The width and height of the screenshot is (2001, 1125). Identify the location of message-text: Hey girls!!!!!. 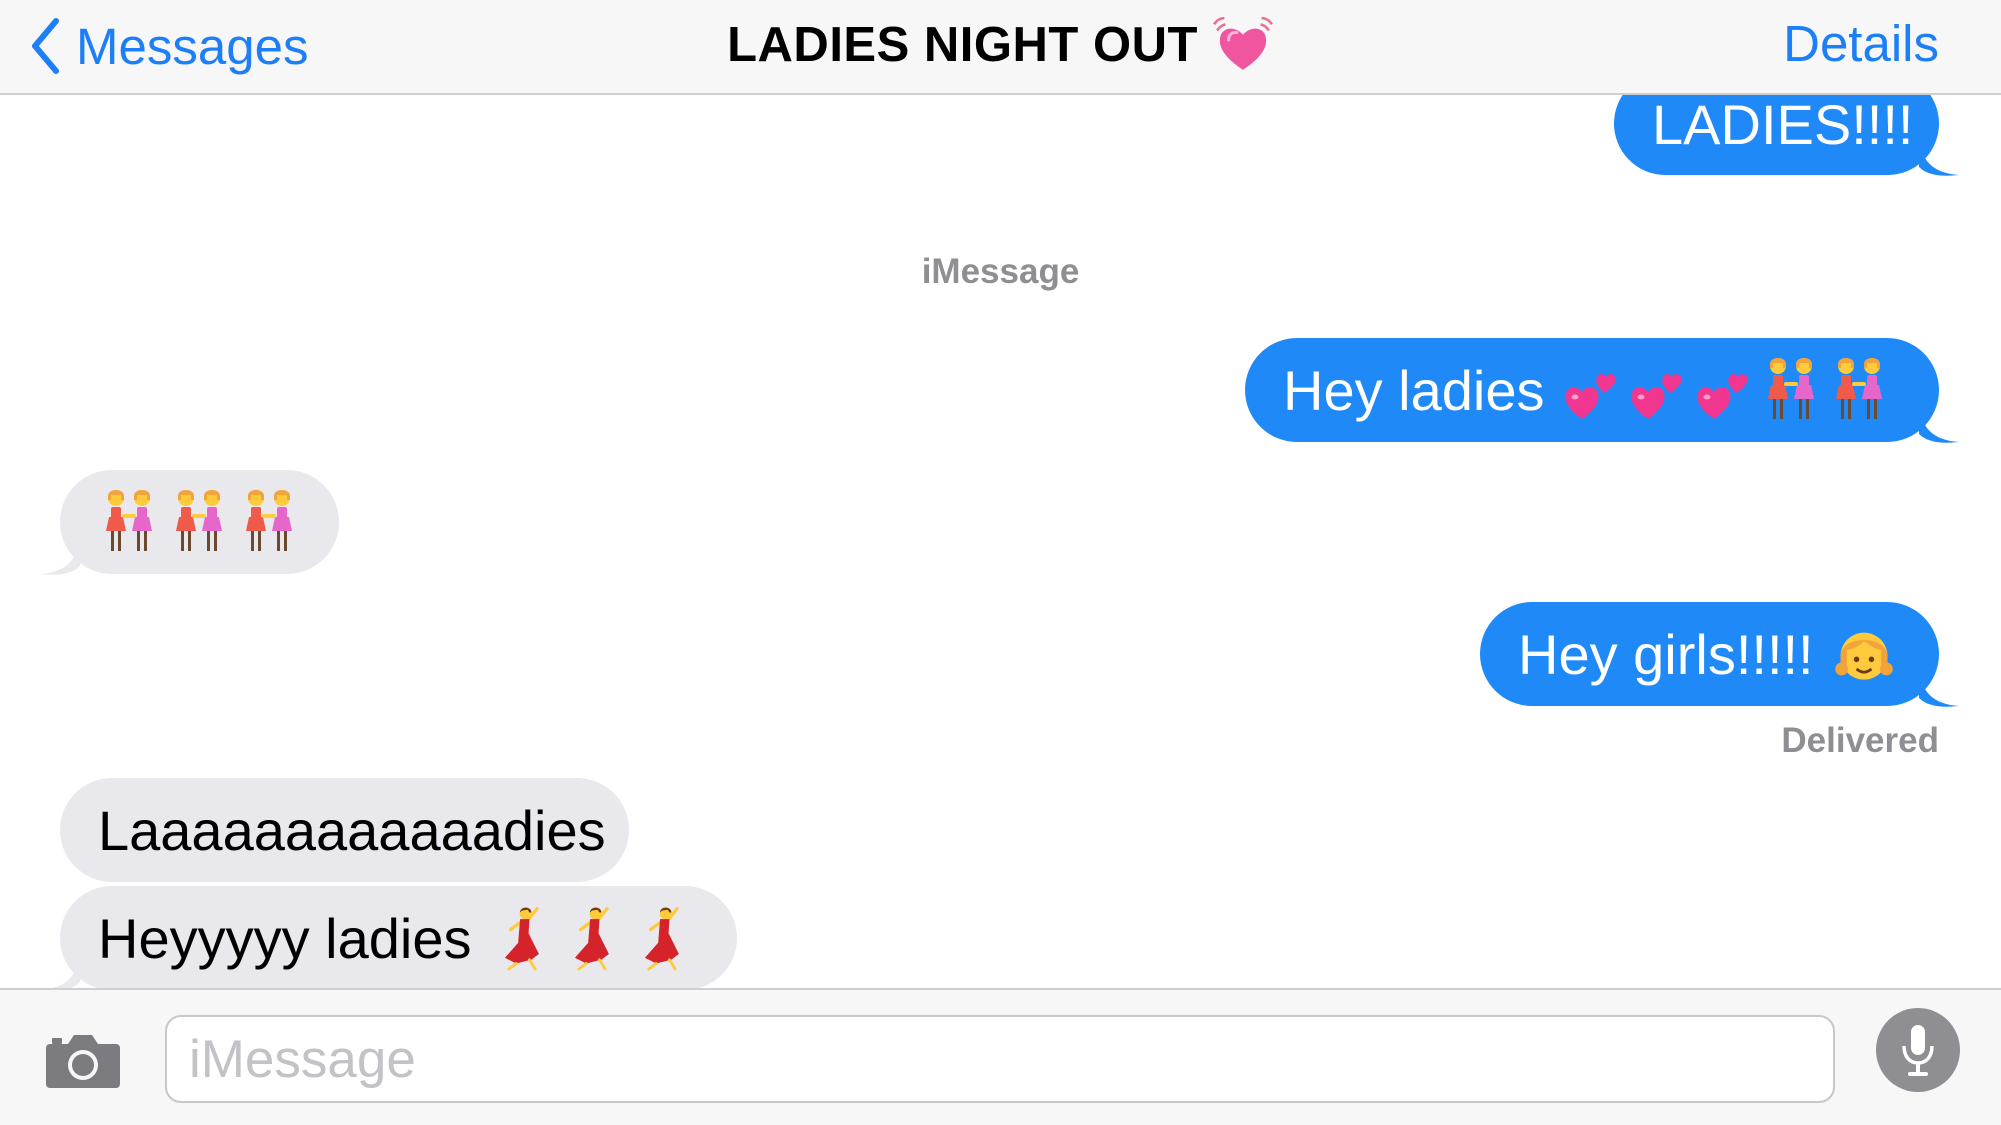
(1666, 654).